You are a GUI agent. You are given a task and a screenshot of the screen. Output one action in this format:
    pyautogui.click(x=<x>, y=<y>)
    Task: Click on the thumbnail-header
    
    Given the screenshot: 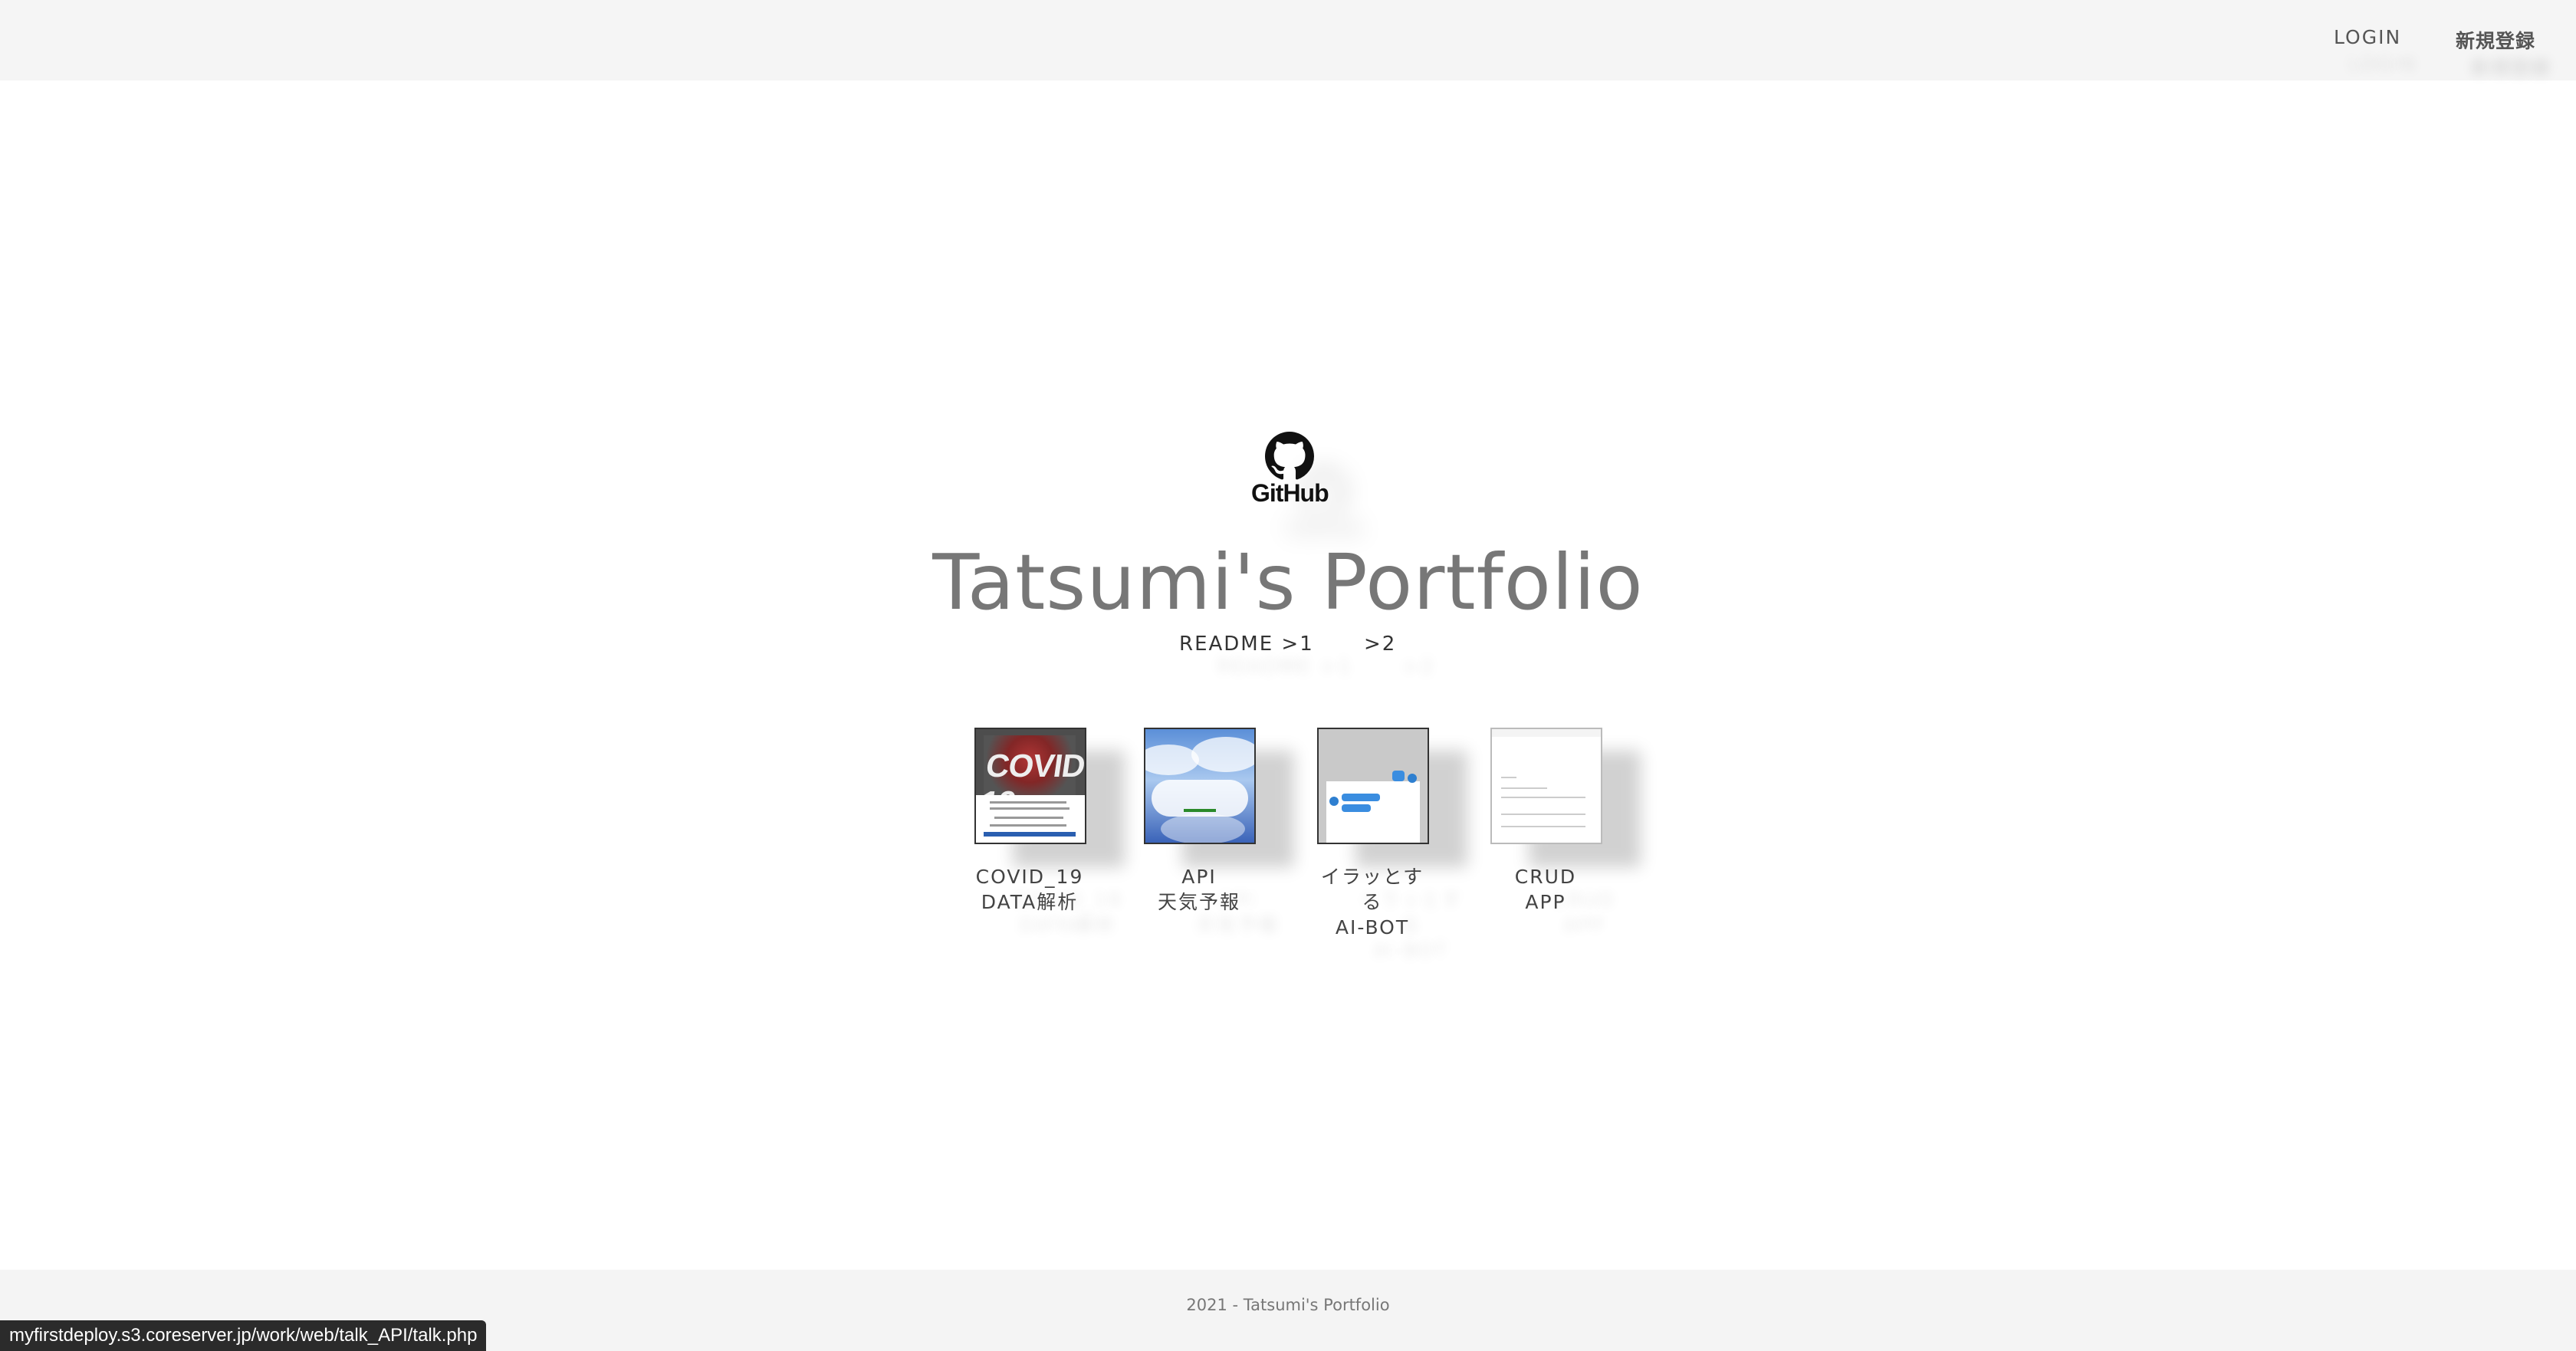 What is the action you would take?
    pyautogui.click(x=1546, y=733)
    